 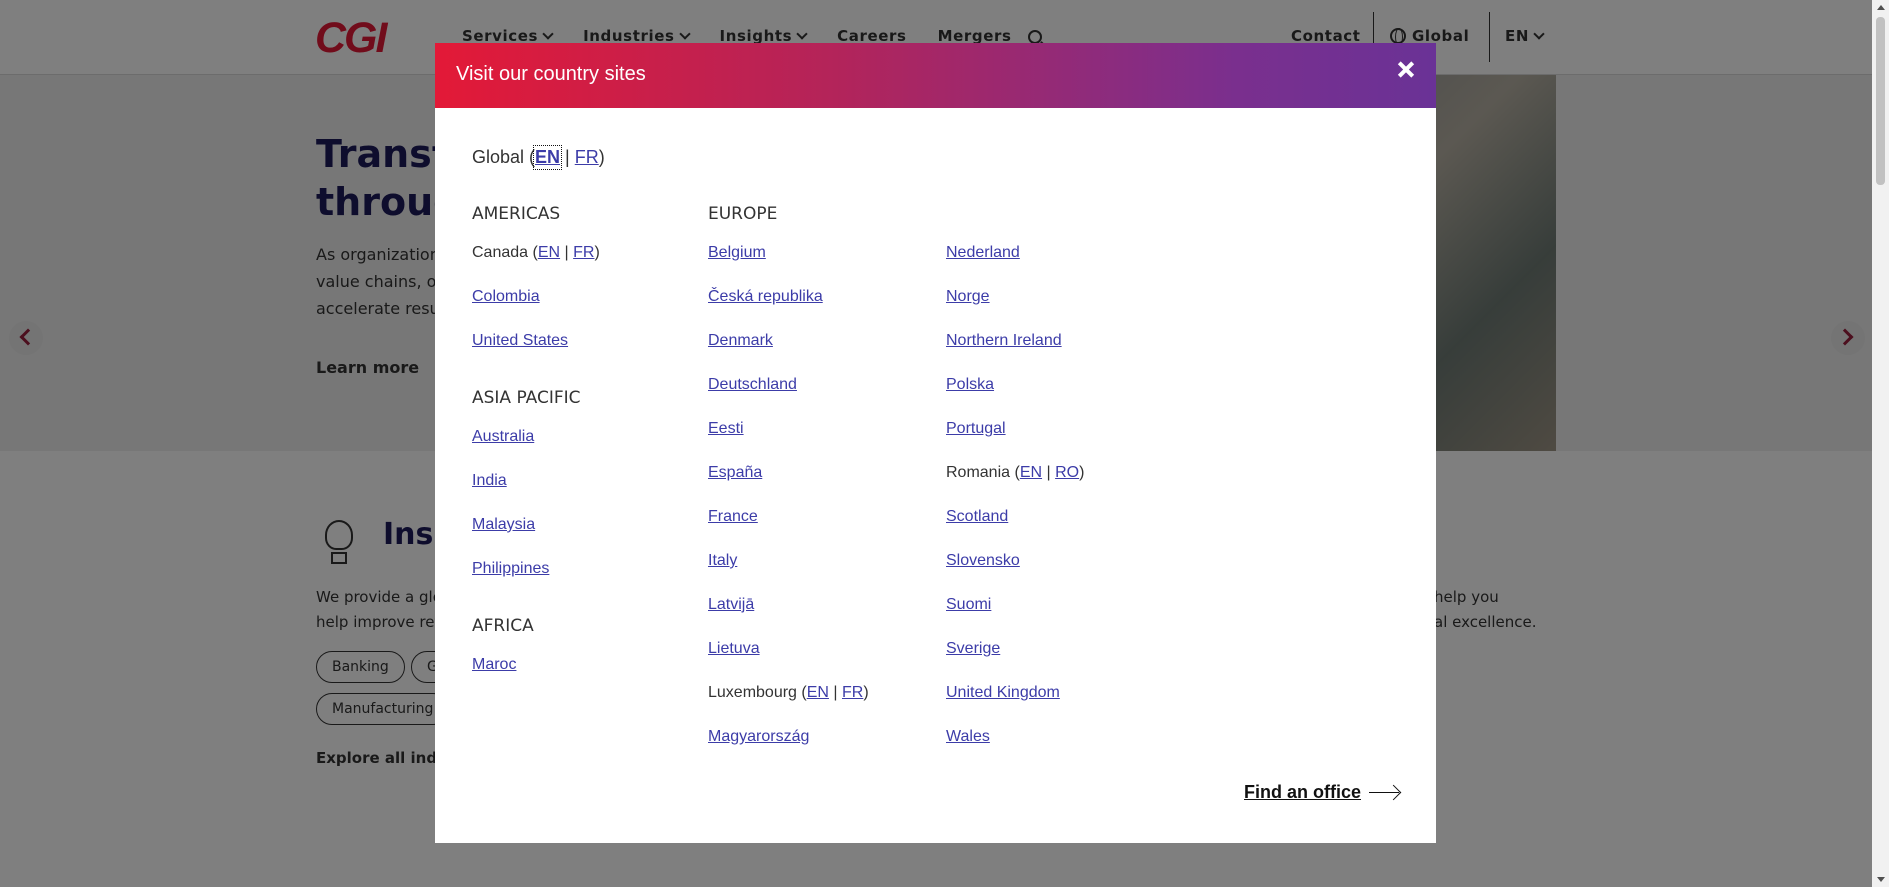 What do you see at coordinates (587, 157) in the screenshot?
I see `global-fr-link: FR` at bounding box center [587, 157].